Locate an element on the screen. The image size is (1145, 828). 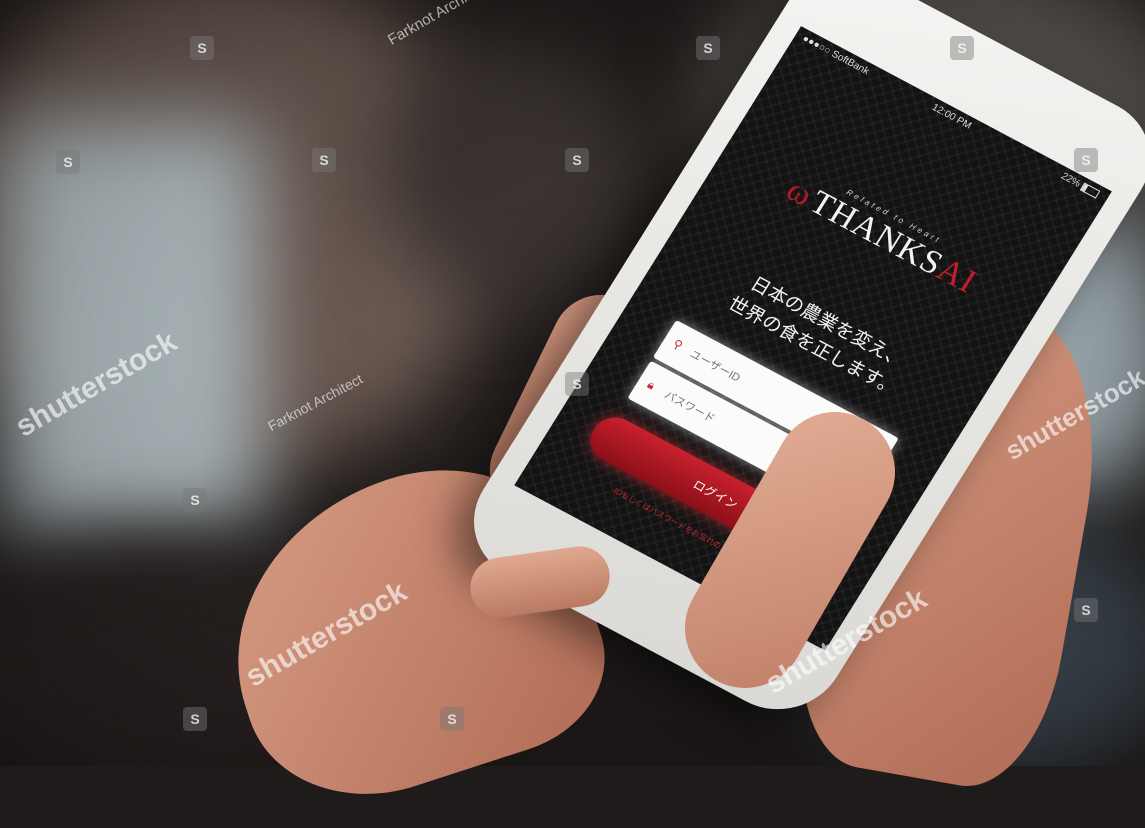
battery-indicator: 22% is located at coordinates (1080, 185).